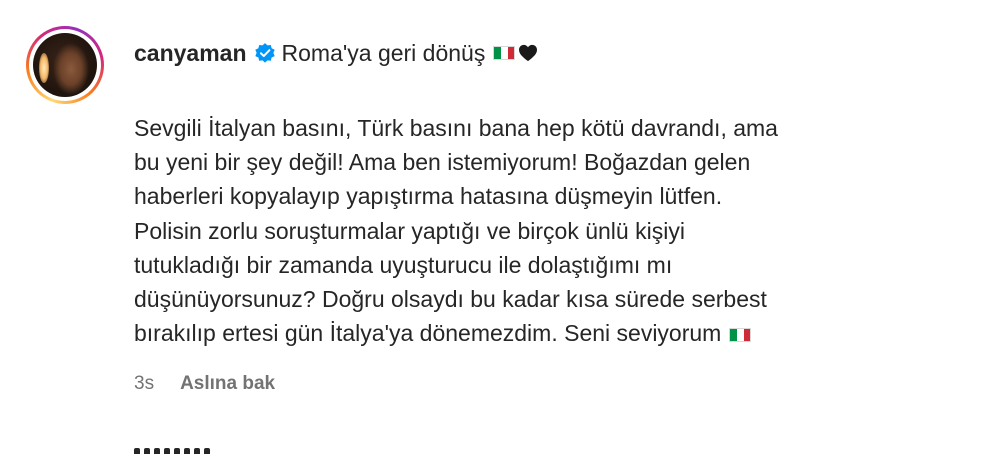 The height and width of the screenshot is (454, 998). I want to click on black-heart-icon, so click(528, 53).